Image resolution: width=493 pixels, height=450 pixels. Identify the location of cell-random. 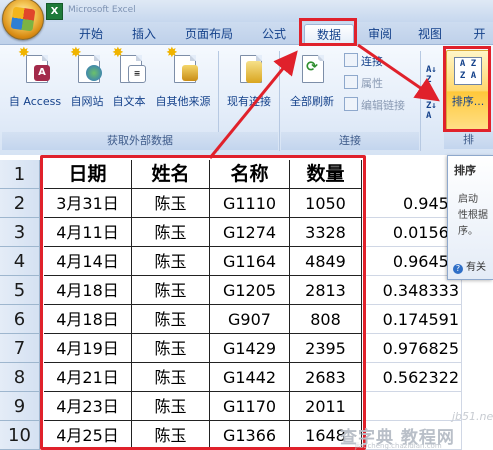
(412, 406).